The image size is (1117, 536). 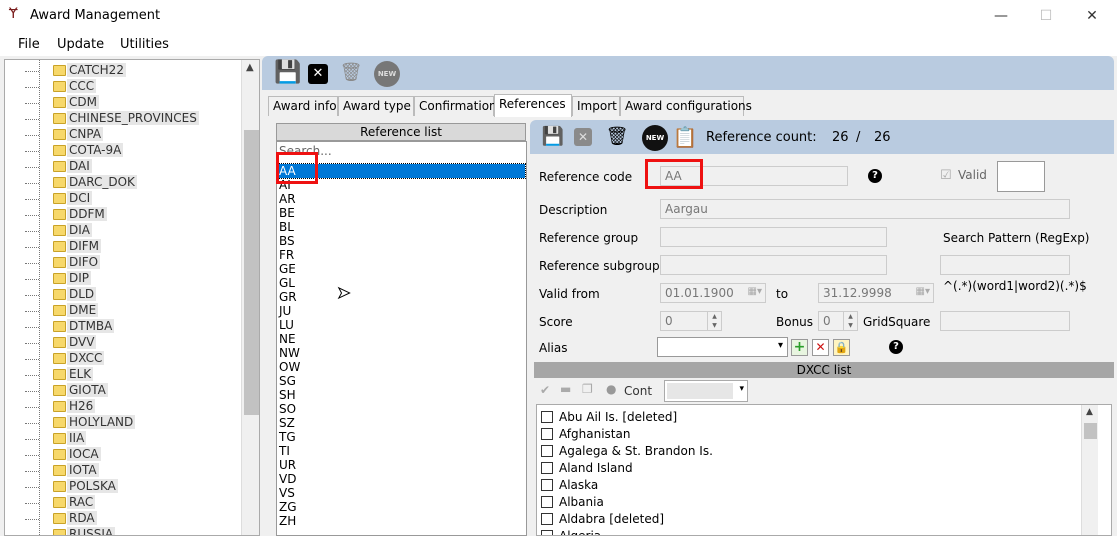 What do you see at coordinates (596, 106) in the screenshot?
I see `tab-import: Import` at bounding box center [596, 106].